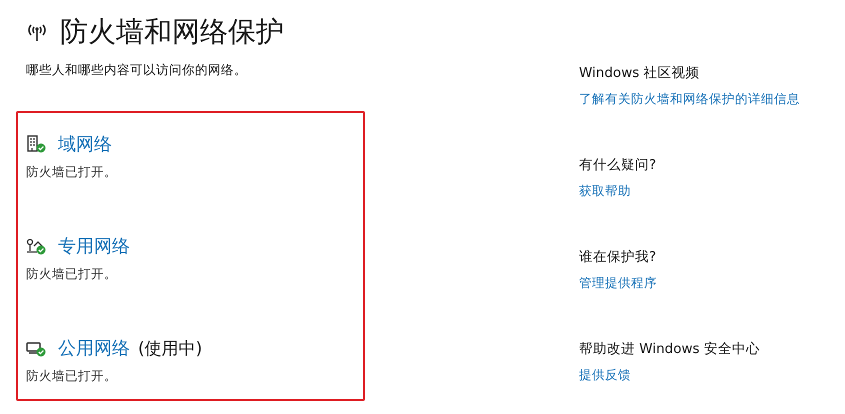  I want to click on help-link: 提供反馈, so click(689, 375).